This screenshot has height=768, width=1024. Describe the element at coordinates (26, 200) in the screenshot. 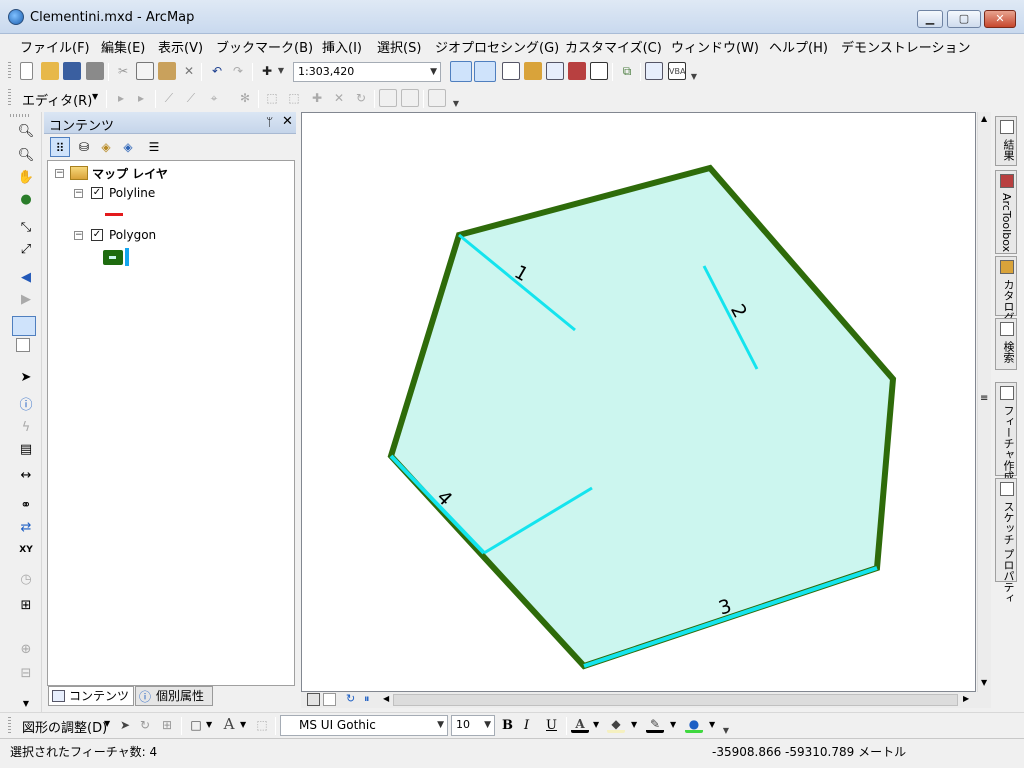

I see `full-extent-globe-icon: ●` at that location.